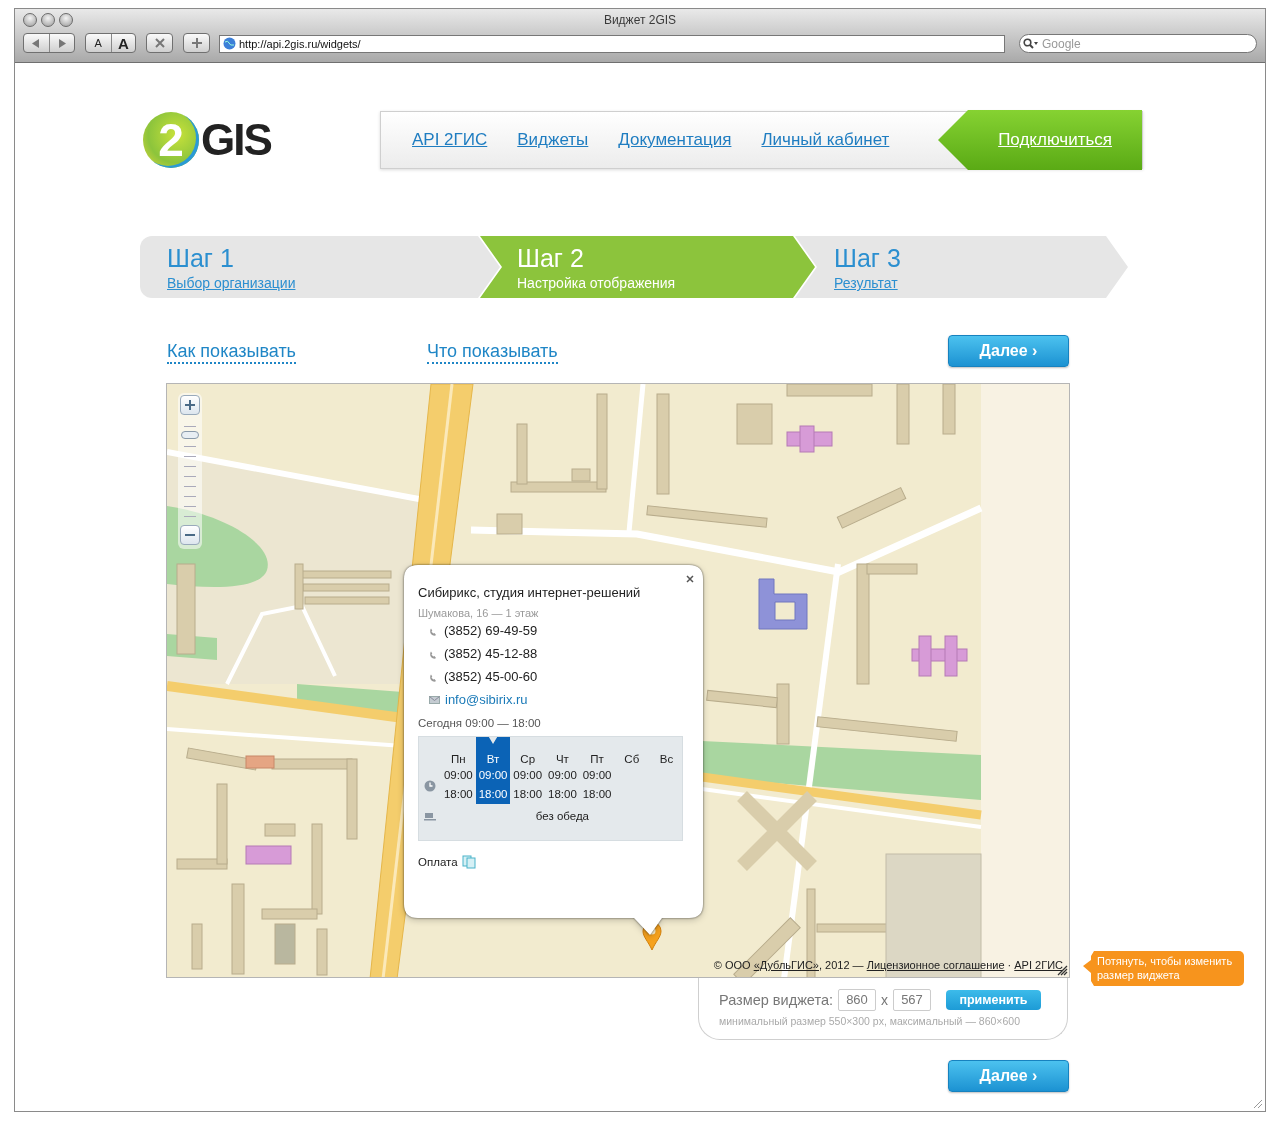 This screenshot has height=1121, width=1280. What do you see at coordinates (553, 140) in the screenshot?
I see `nav-link: Виджеты` at bounding box center [553, 140].